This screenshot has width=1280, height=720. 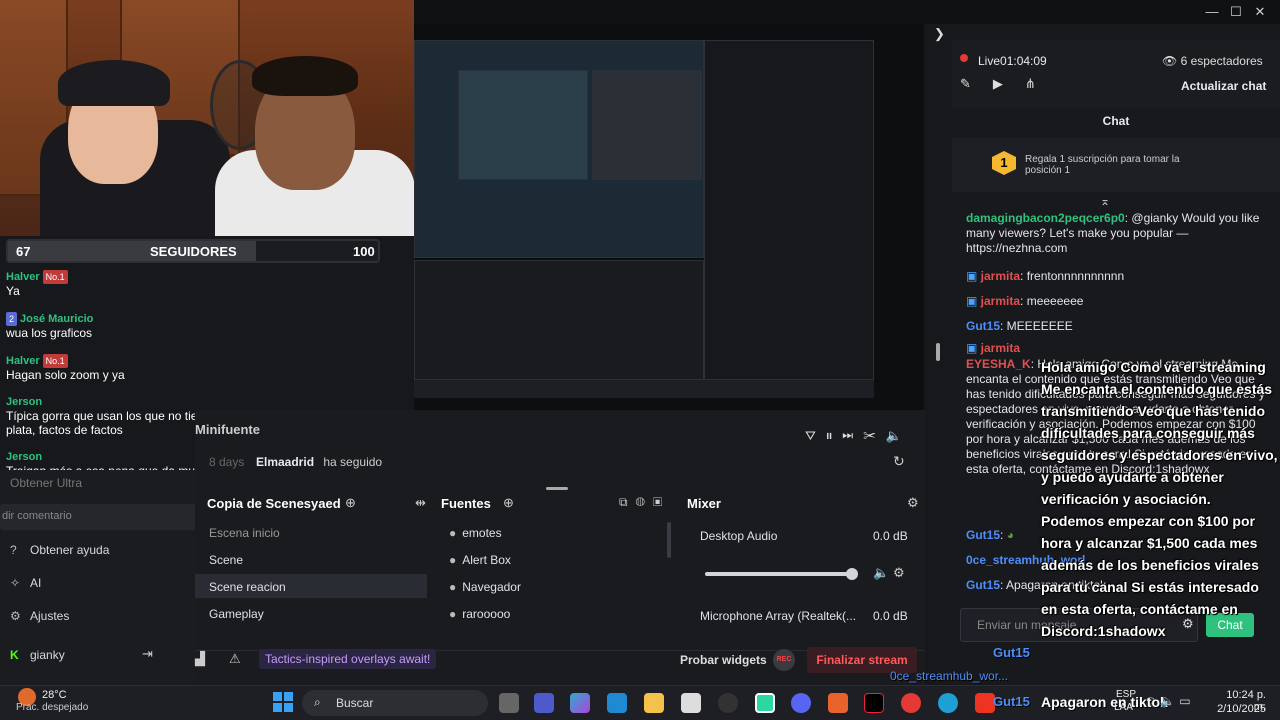 What do you see at coordinates (874, 435) in the screenshot?
I see `mute-alerts-icon: ✂` at bounding box center [874, 435].